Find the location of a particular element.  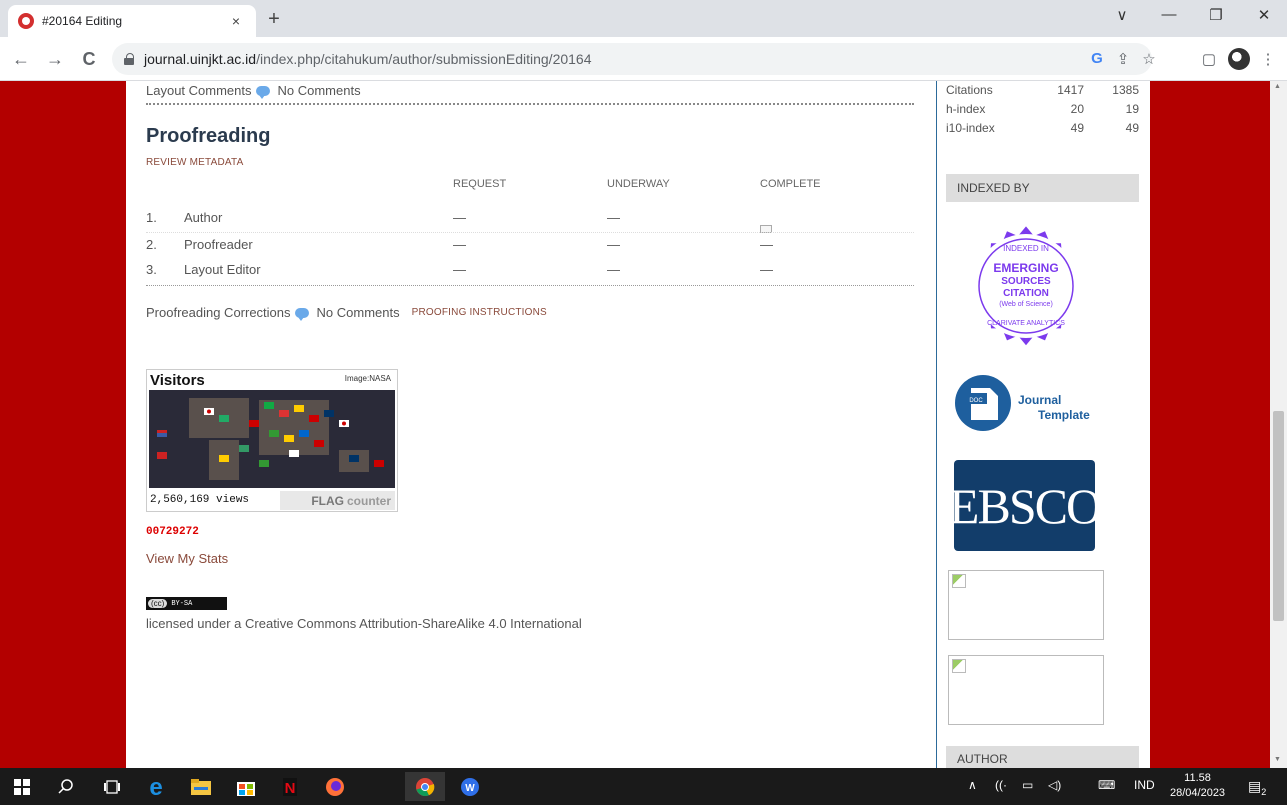

tab-search-icon: ∨ is located at coordinates (1122, 15).